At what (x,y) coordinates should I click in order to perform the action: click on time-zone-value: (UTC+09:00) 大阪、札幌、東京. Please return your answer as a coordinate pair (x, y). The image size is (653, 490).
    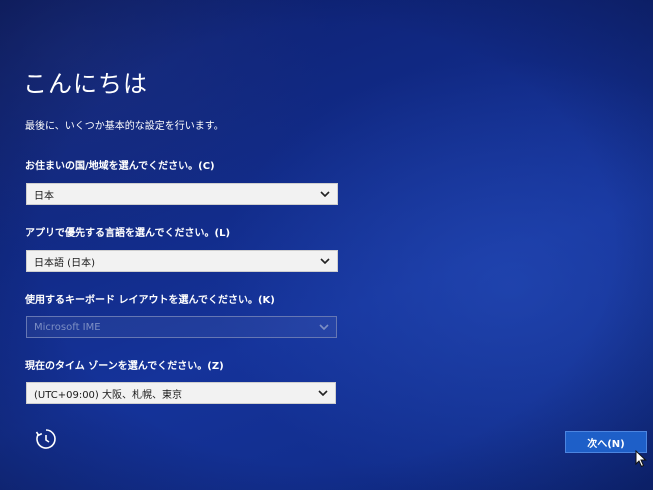
    Looking at the image, I should click on (108, 395).